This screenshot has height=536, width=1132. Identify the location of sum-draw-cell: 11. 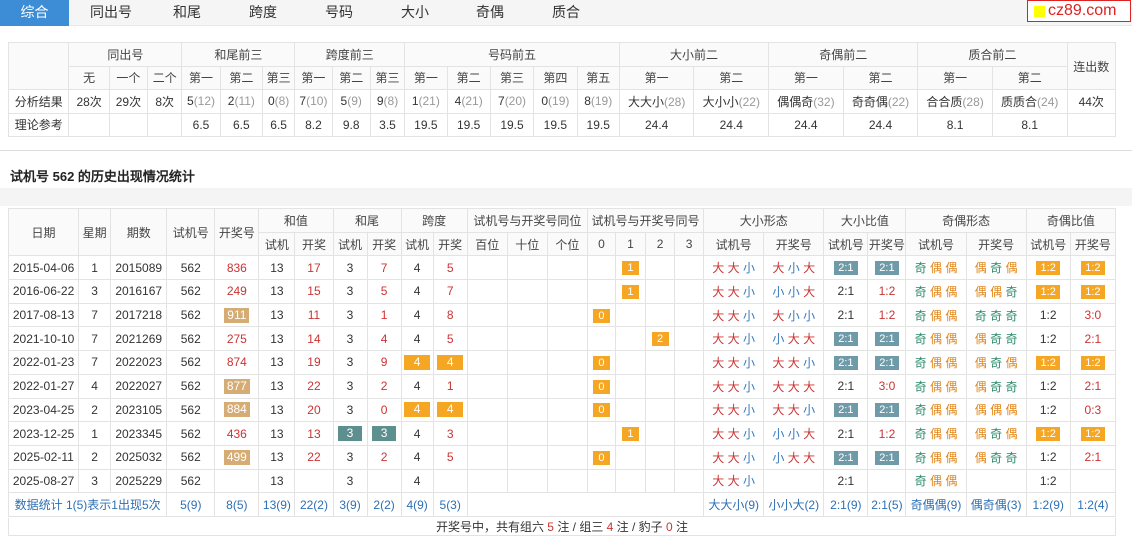
(314, 315).